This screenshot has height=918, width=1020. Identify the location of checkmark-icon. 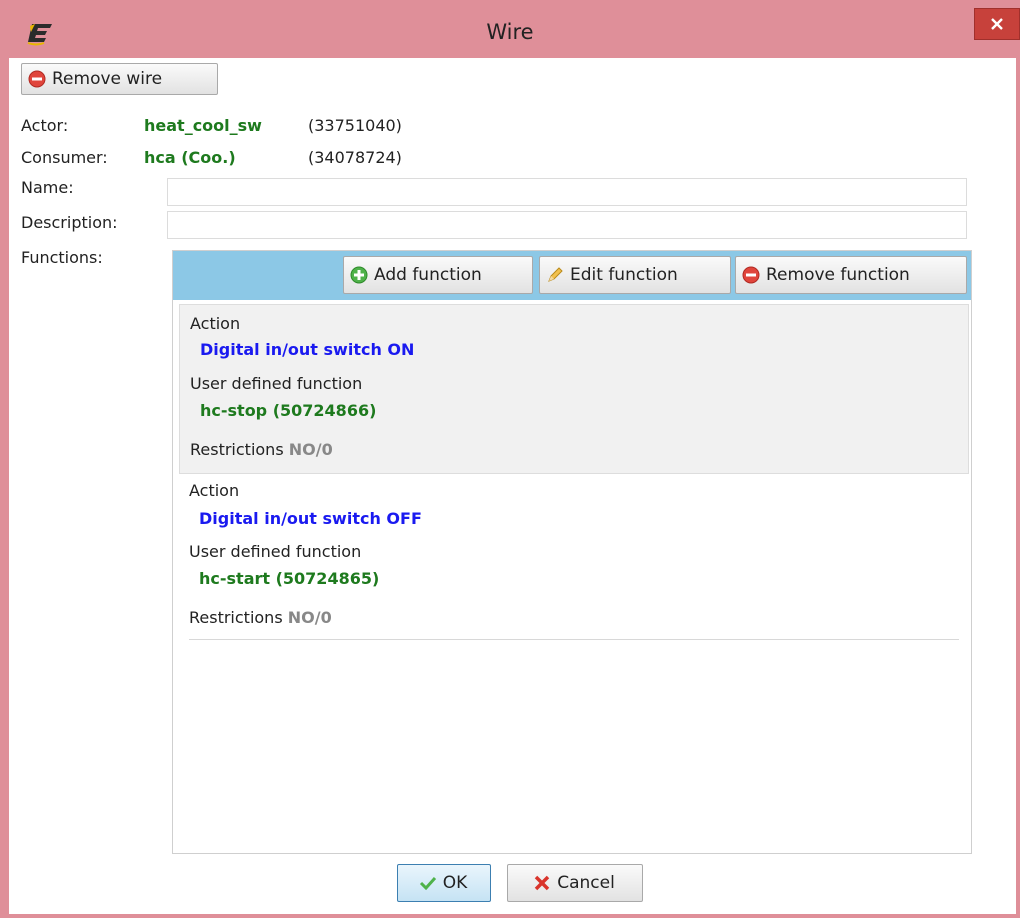
(427, 883).